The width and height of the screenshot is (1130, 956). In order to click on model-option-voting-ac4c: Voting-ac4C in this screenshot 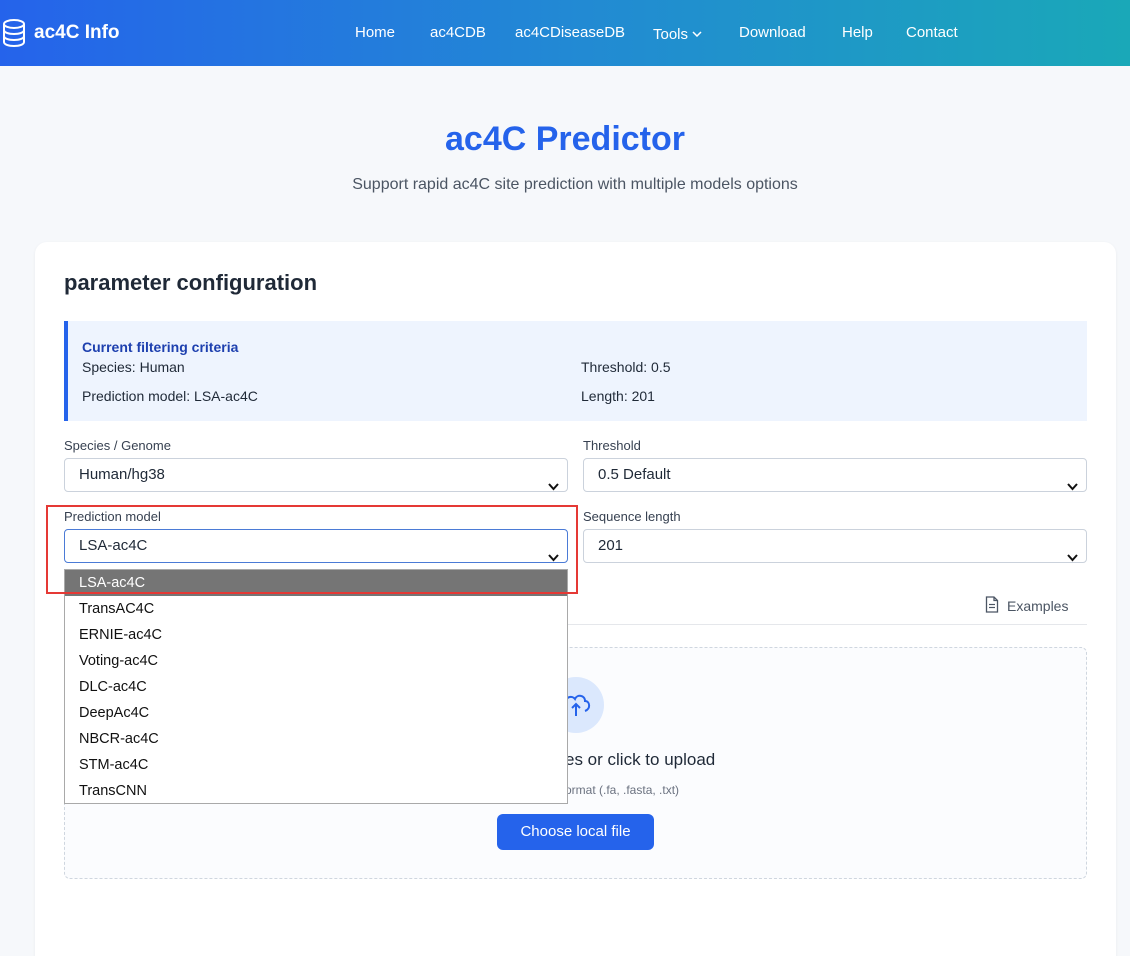, I will do `click(316, 661)`.